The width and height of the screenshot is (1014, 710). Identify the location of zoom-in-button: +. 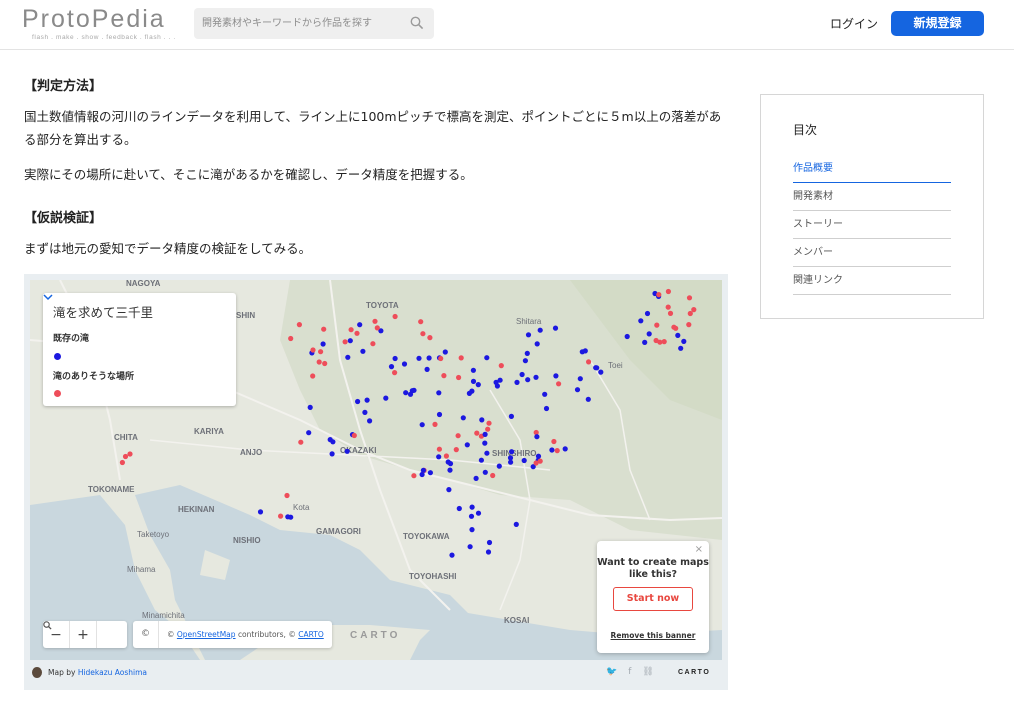
(83, 634).